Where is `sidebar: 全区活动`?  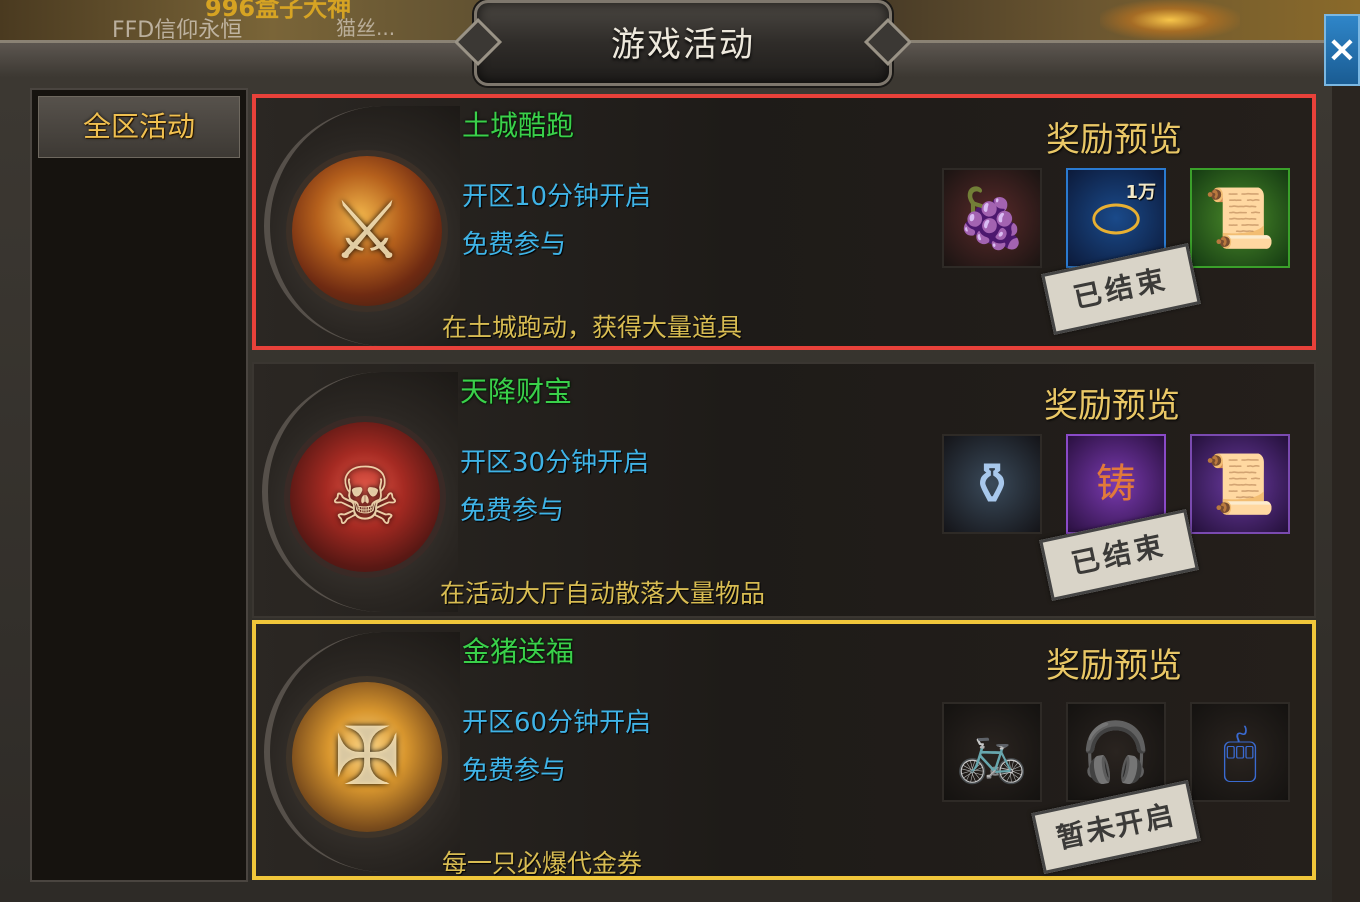
sidebar: 全区活动 is located at coordinates (139, 485).